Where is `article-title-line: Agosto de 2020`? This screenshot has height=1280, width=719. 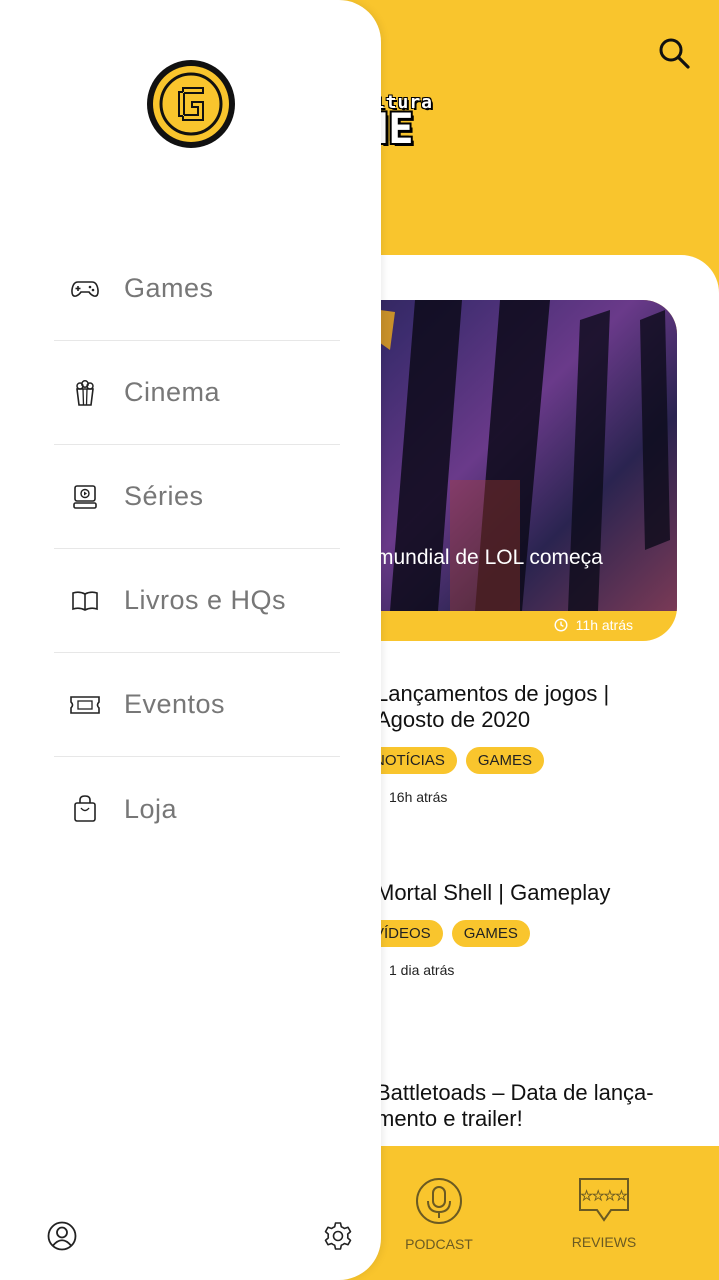
article-title-line: Agosto de 2020 is located at coordinates (453, 719).